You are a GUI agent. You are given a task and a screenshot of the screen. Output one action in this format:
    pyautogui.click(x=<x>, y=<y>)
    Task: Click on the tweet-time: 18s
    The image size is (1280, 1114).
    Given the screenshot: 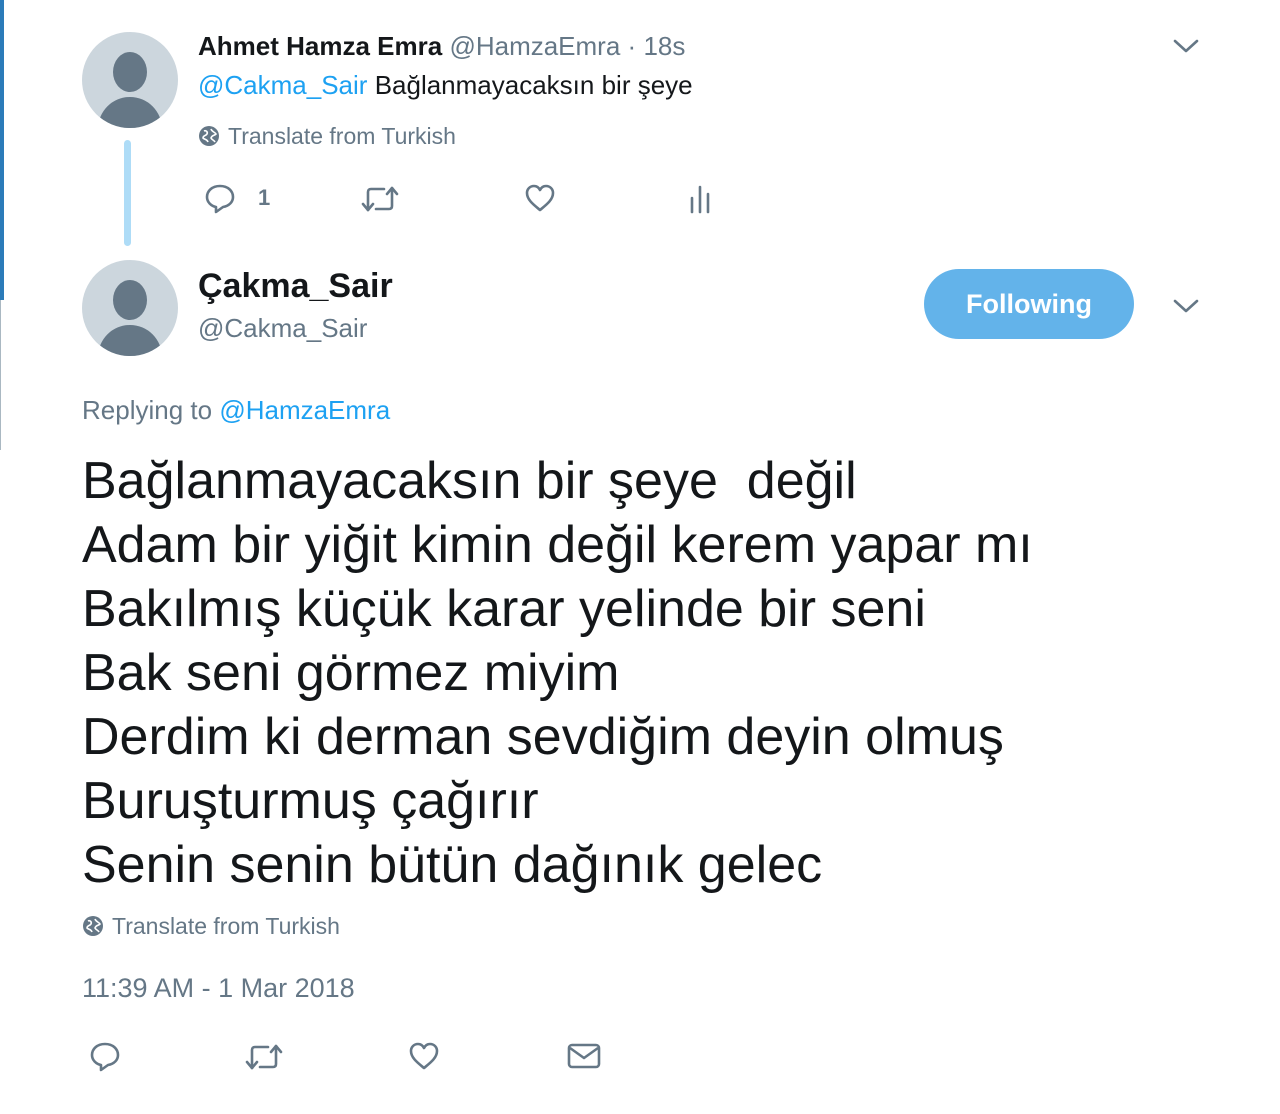 What is the action you would take?
    pyautogui.click(x=664, y=46)
    